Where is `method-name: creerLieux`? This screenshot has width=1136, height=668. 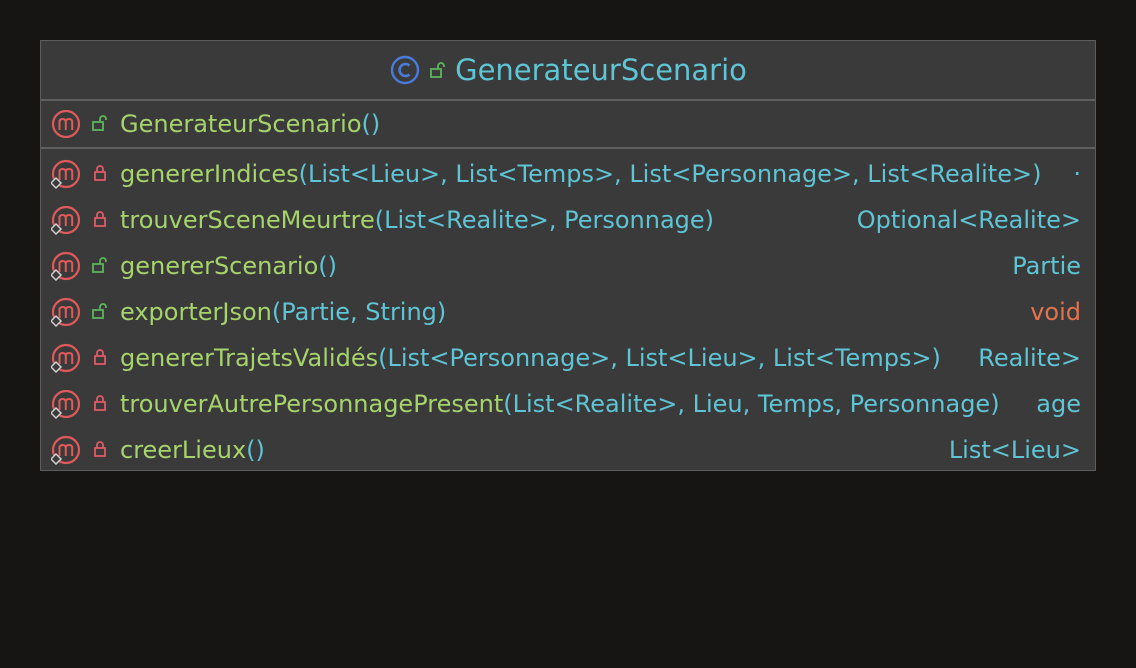
method-name: creerLieux is located at coordinates (183, 450).